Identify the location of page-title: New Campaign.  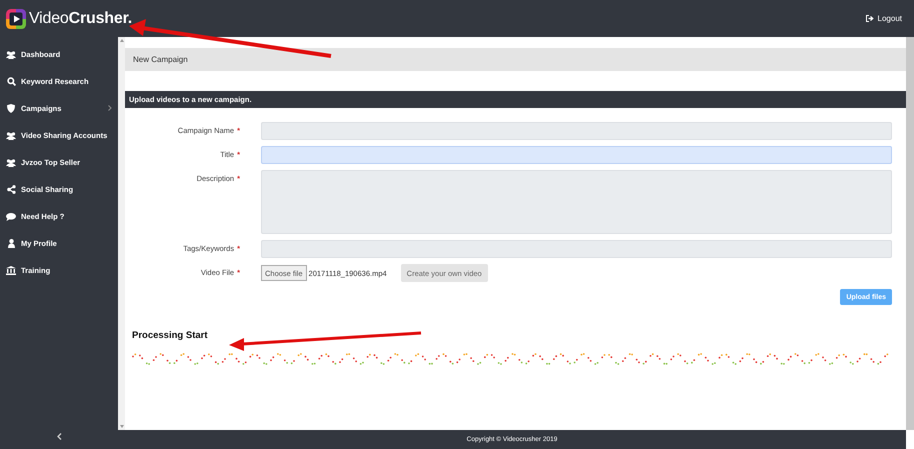
(515, 59).